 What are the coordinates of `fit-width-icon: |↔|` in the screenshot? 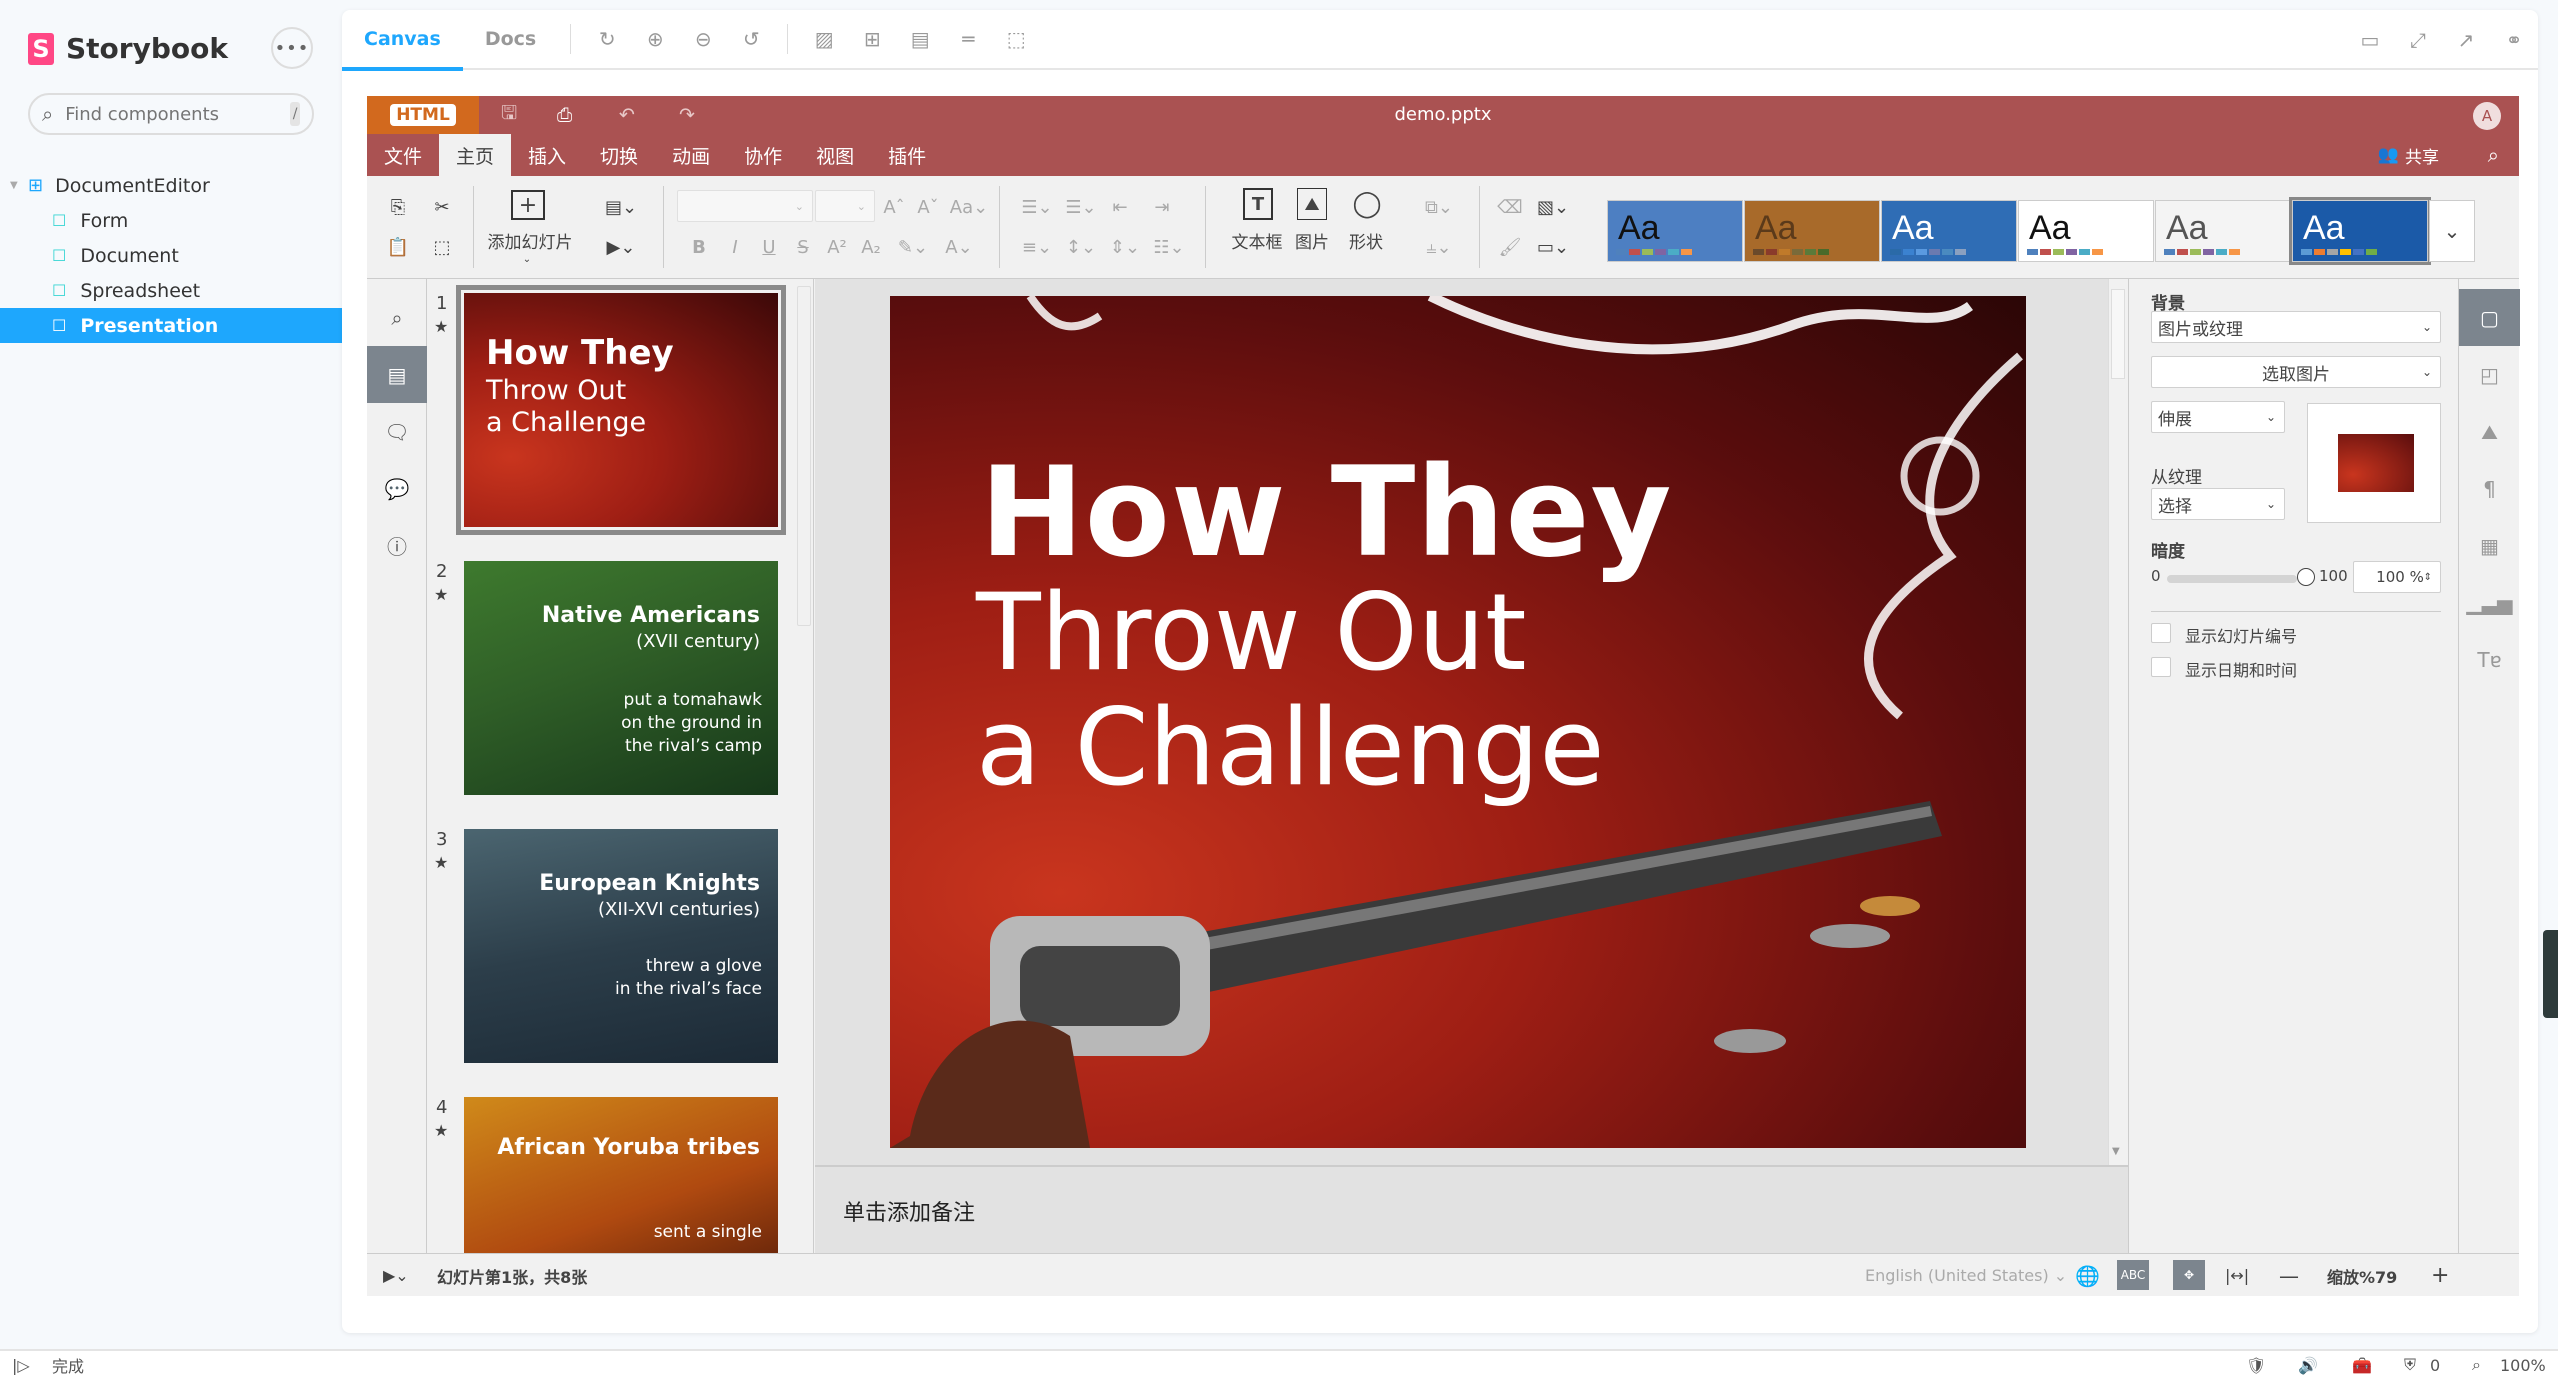 It's located at (2237, 1275).